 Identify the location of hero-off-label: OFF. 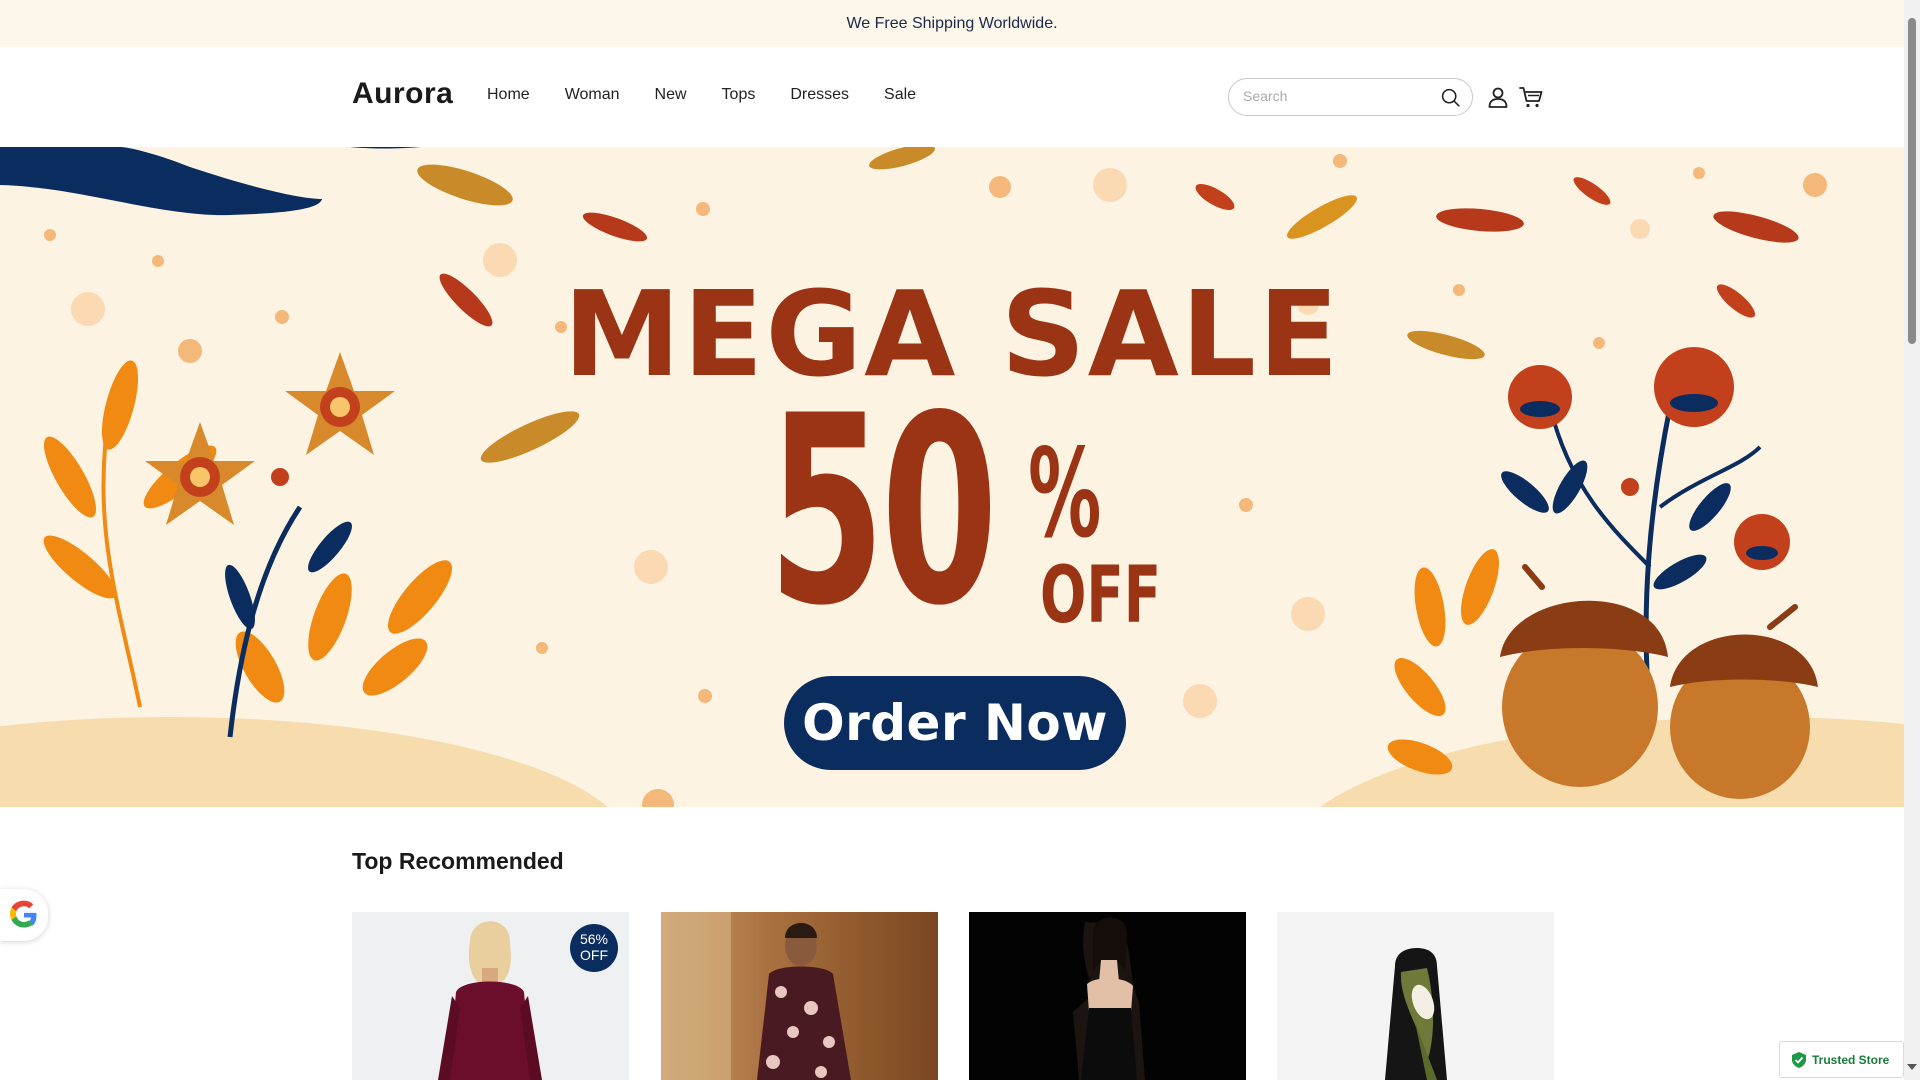
(1101, 596).